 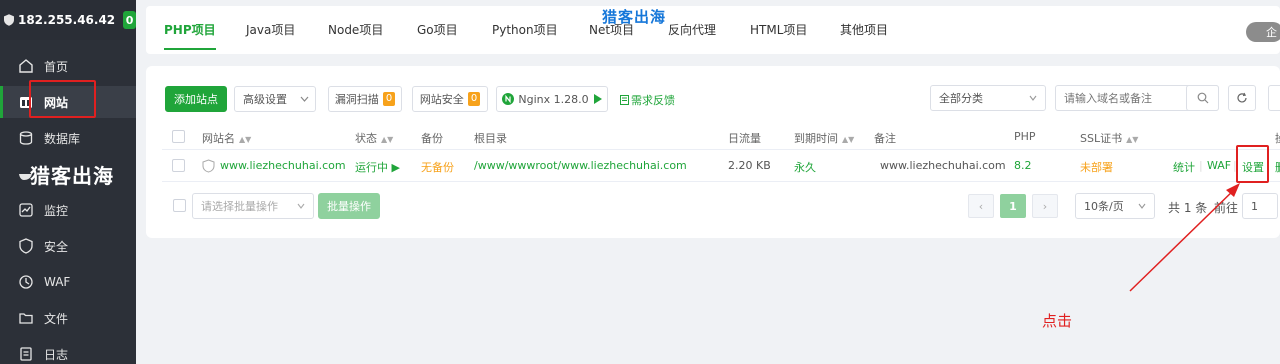 I want to click on note-value: www.liezhechuhai.com, so click(x=943, y=165).